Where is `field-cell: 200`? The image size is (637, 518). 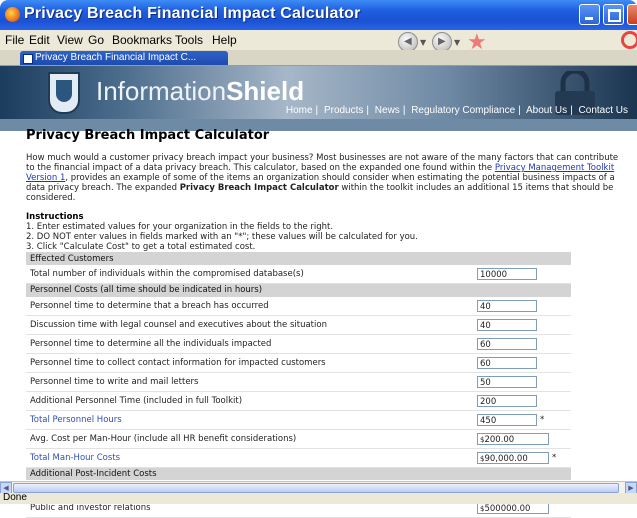
field-cell: 200 is located at coordinates (522, 401).